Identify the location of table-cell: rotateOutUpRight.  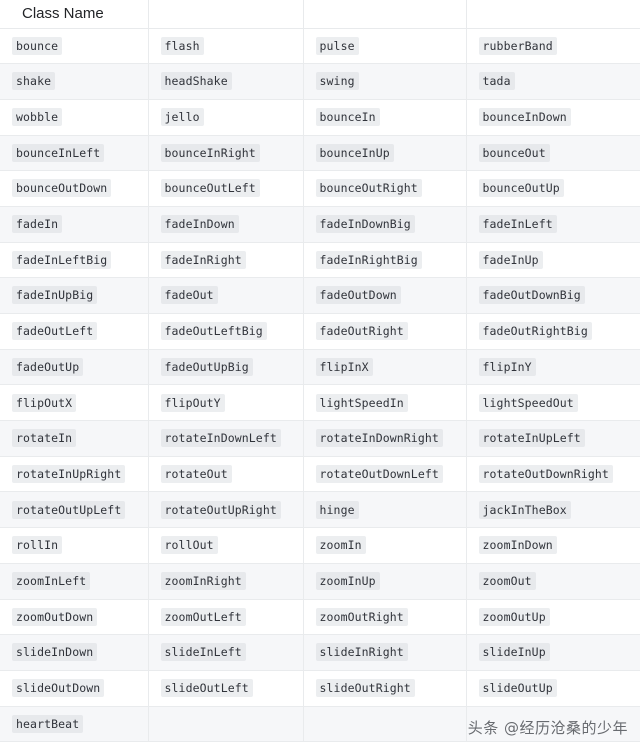
(226, 510).